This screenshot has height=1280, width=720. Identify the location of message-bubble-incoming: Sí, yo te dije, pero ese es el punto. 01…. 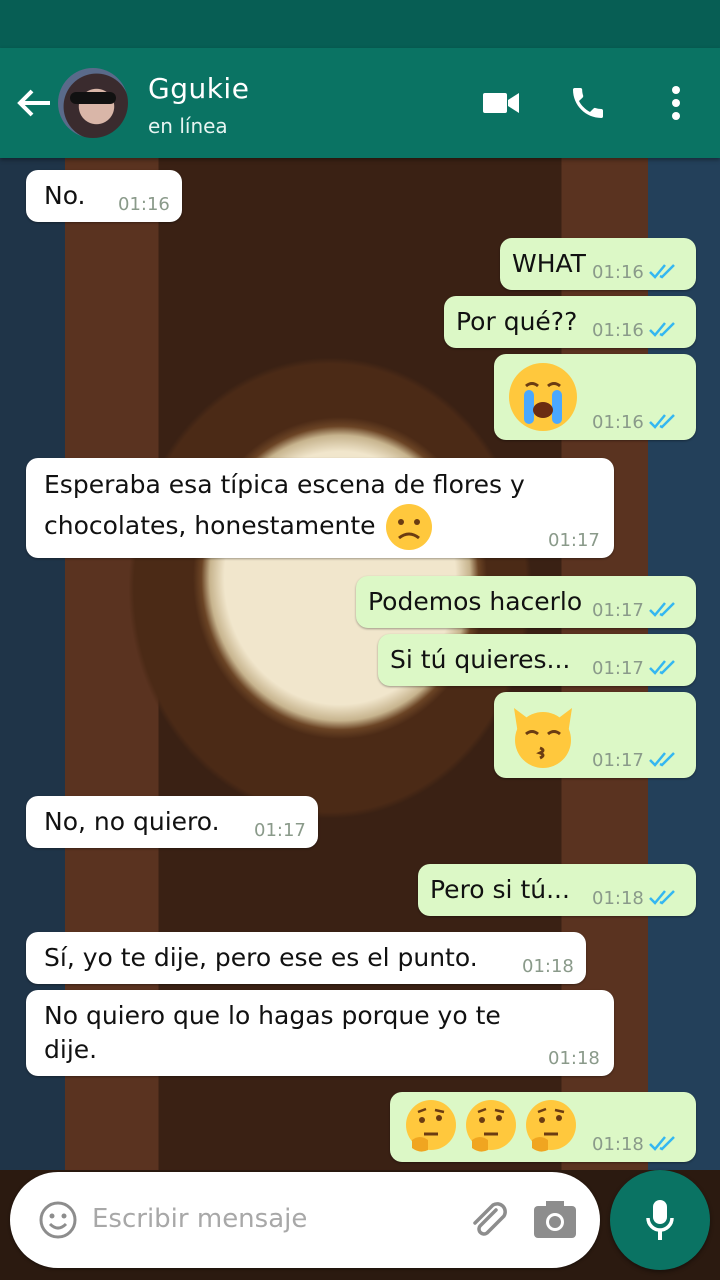
(306, 958).